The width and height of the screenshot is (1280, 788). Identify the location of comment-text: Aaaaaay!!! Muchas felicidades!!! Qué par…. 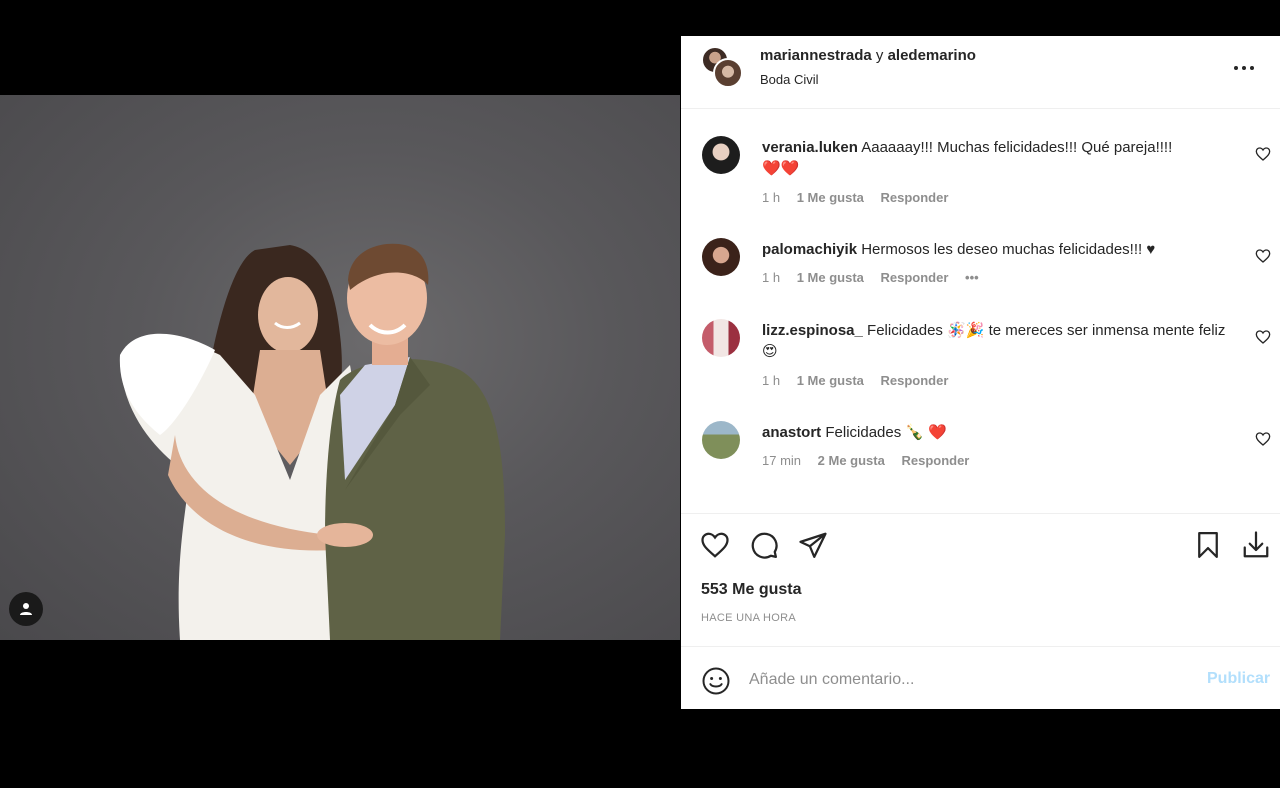
(1017, 147).